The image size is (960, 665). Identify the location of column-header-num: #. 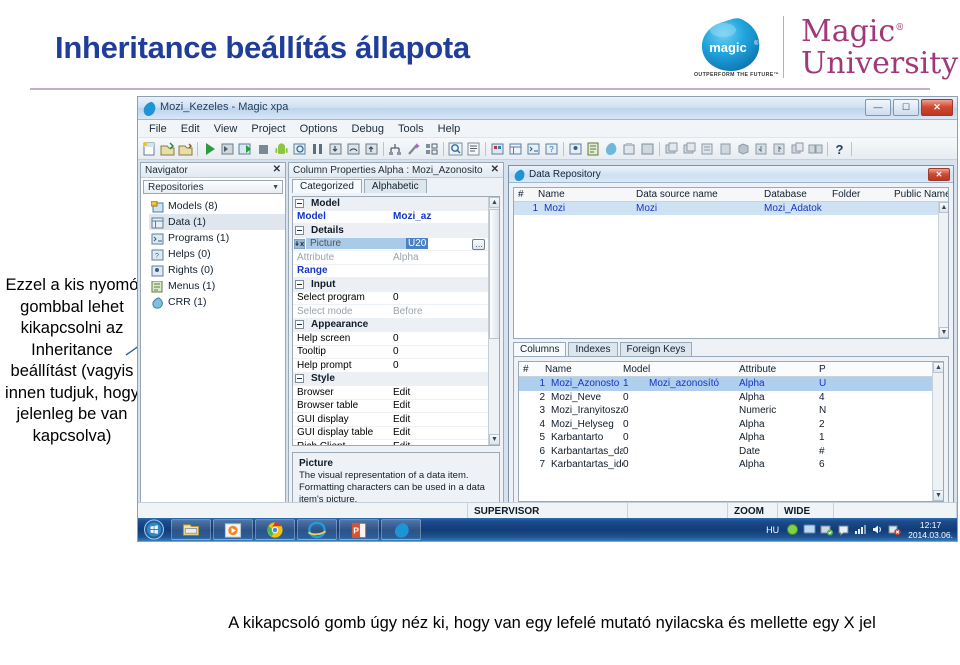
(532, 369).